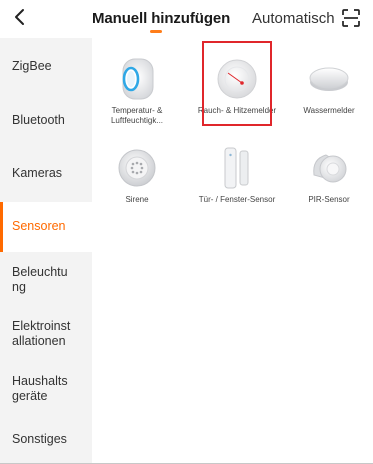 The image size is (373, 464). I want to click on device-door-window-sensor: Tür- / Fenster-Sensor, so click(237, 175).